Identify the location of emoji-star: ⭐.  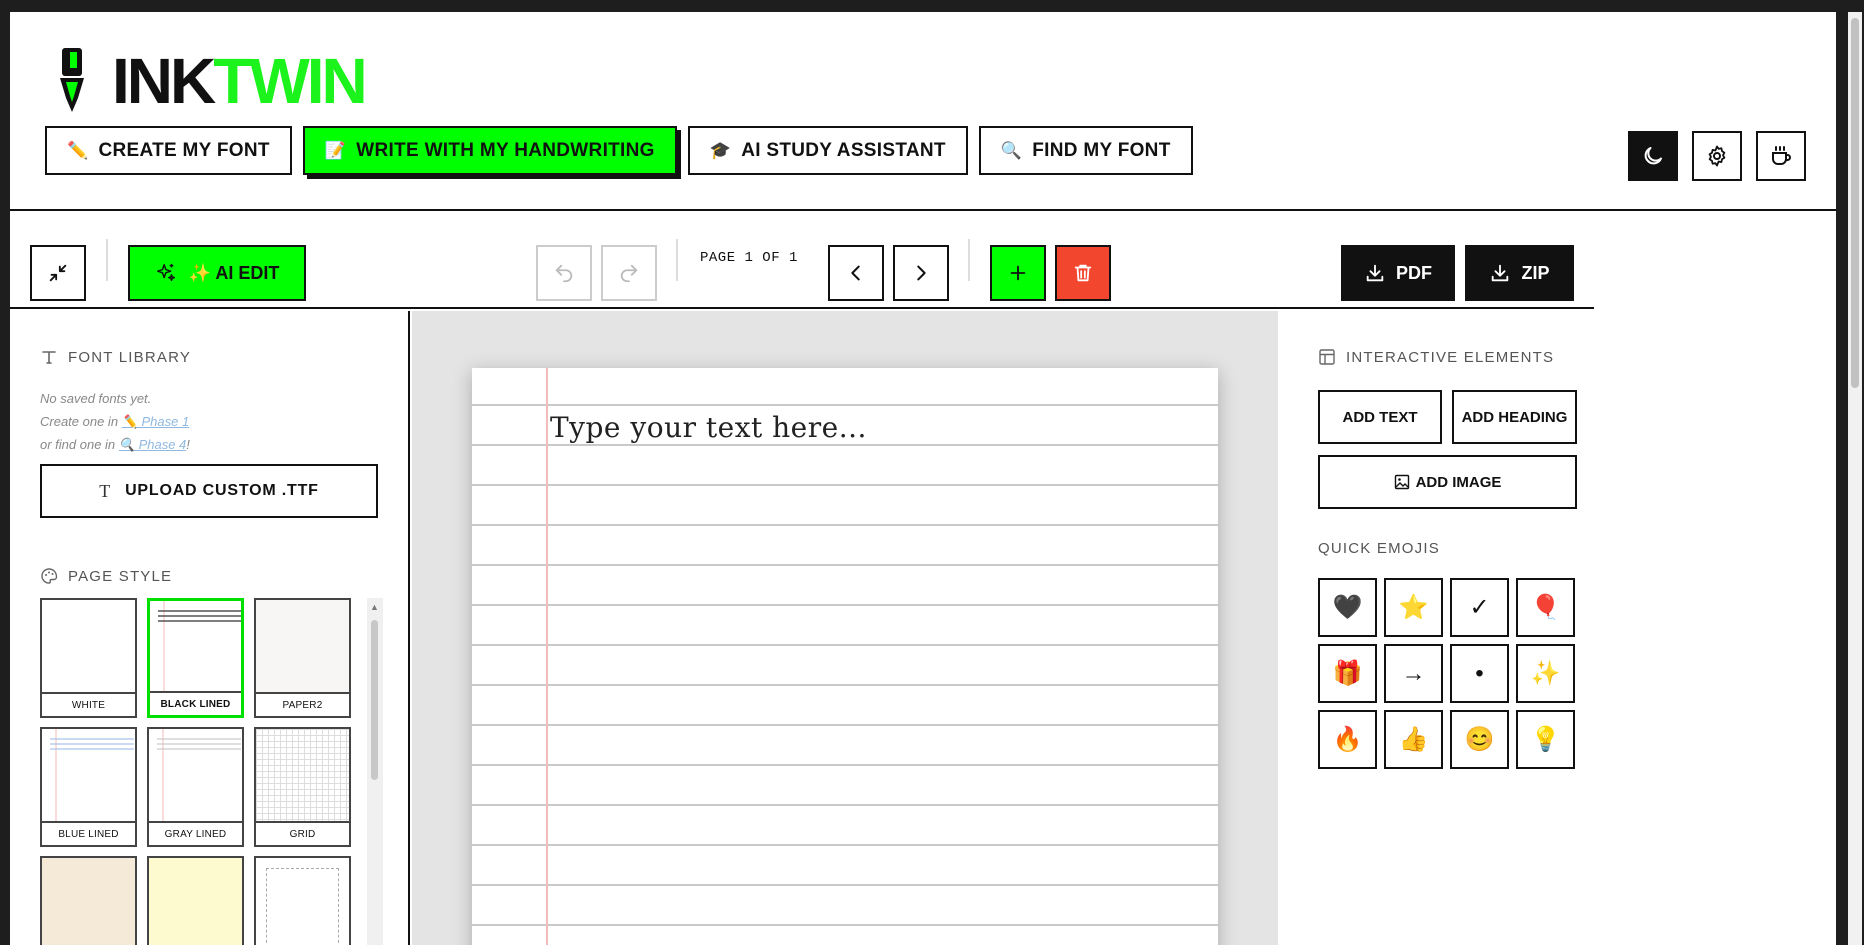
(1413, 607).